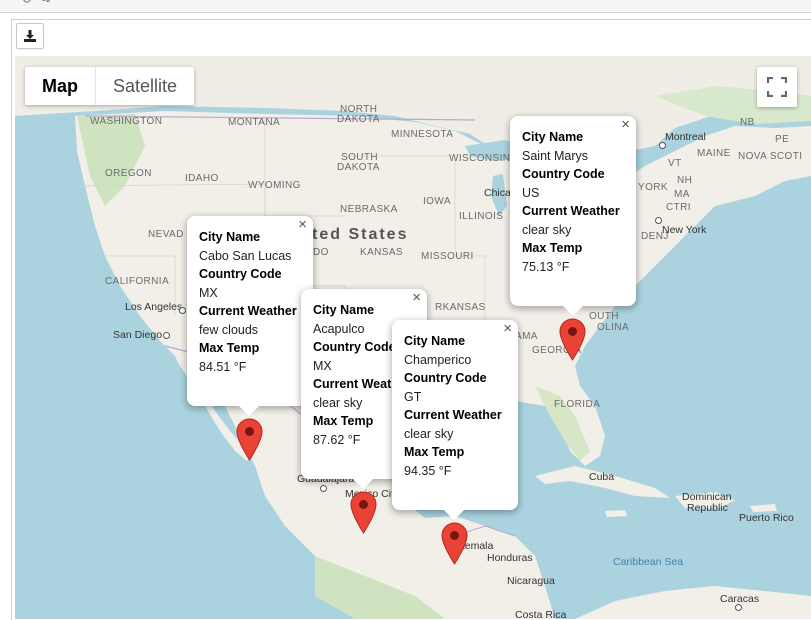  What do you see at coordinates (60, 86) in the screenshot?
I see `map-type-map-button: Map` at bounding box center [60, 86].